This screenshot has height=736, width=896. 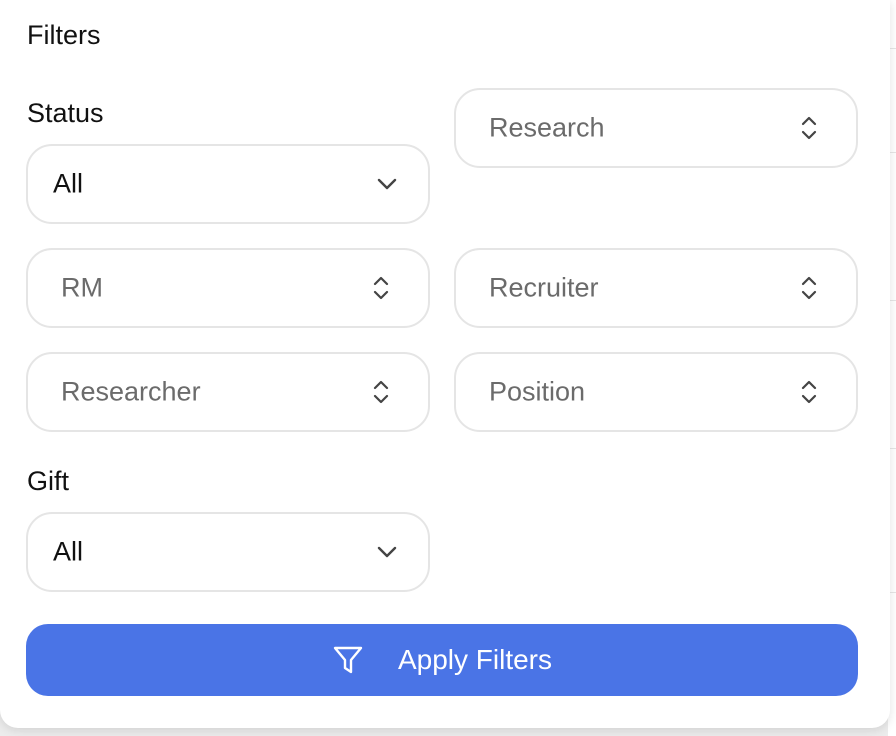 I want to click on apply-filters-button: Apply Filters, so click(x=442, y=660).